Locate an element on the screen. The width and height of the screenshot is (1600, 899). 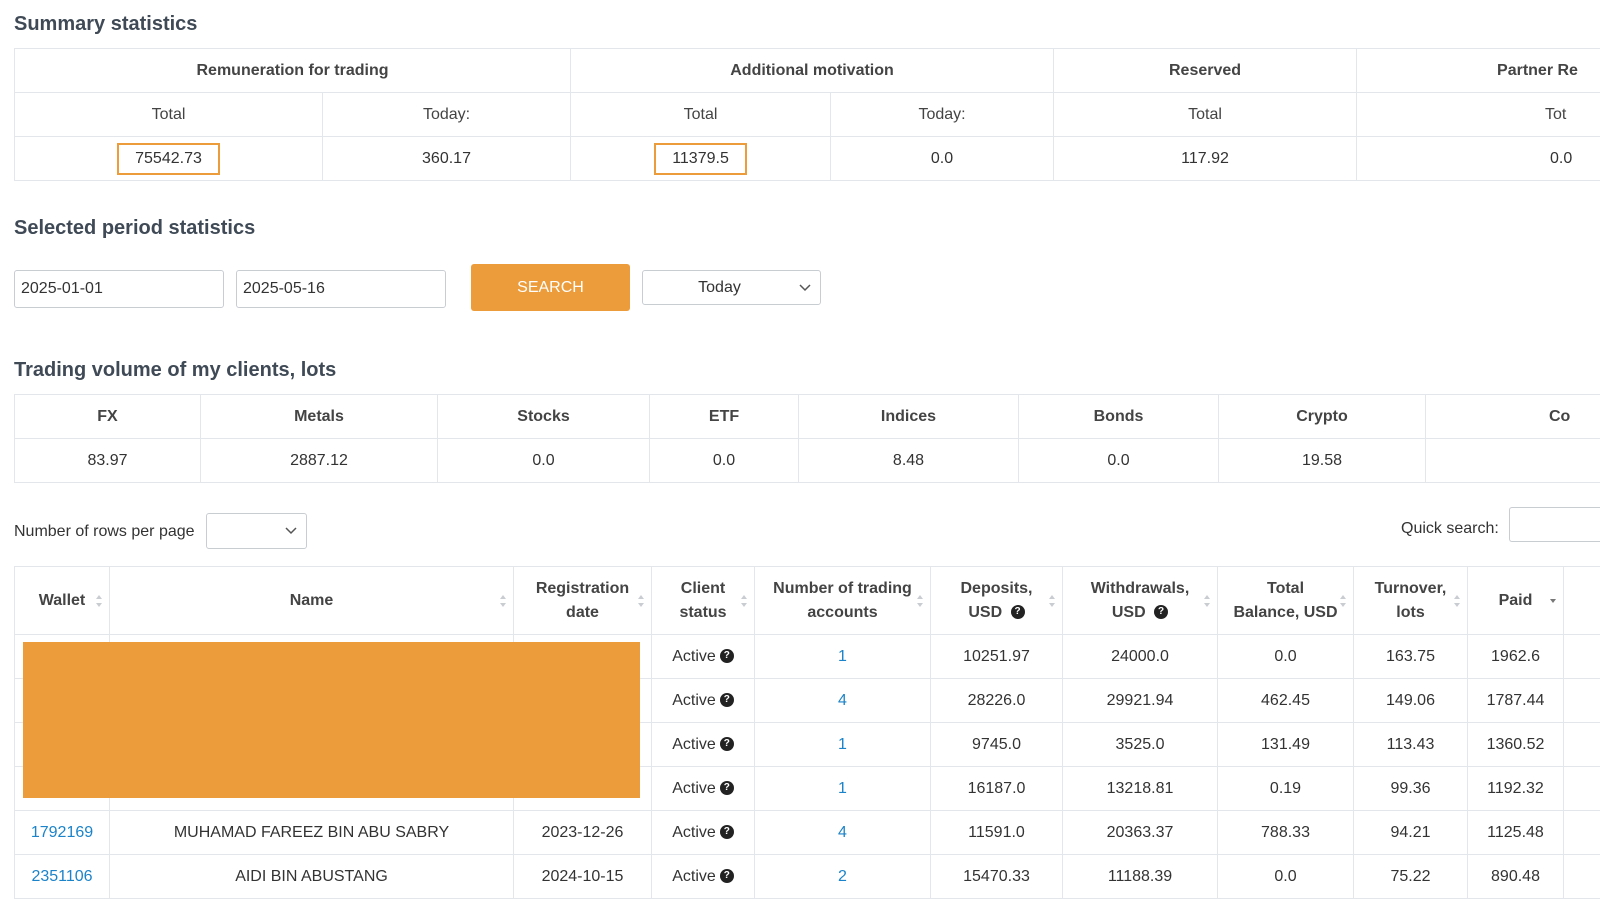
wallet-cell: 2351106 is located at coordinates (62, 877).